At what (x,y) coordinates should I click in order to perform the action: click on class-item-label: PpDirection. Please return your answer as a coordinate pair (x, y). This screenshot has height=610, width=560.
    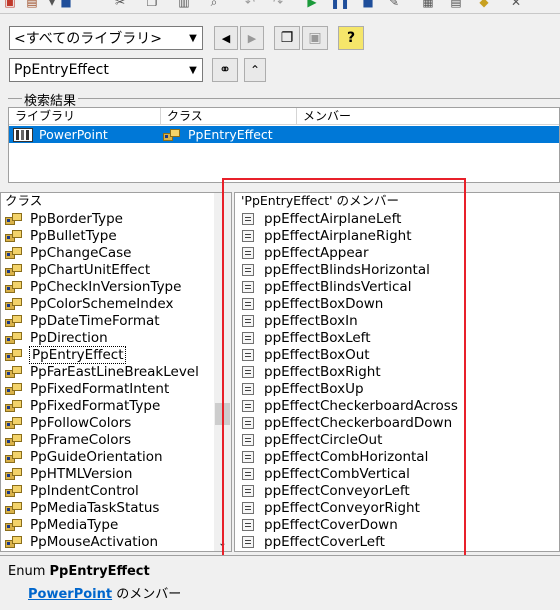
    Looking at the image, I should click on (69, 337).